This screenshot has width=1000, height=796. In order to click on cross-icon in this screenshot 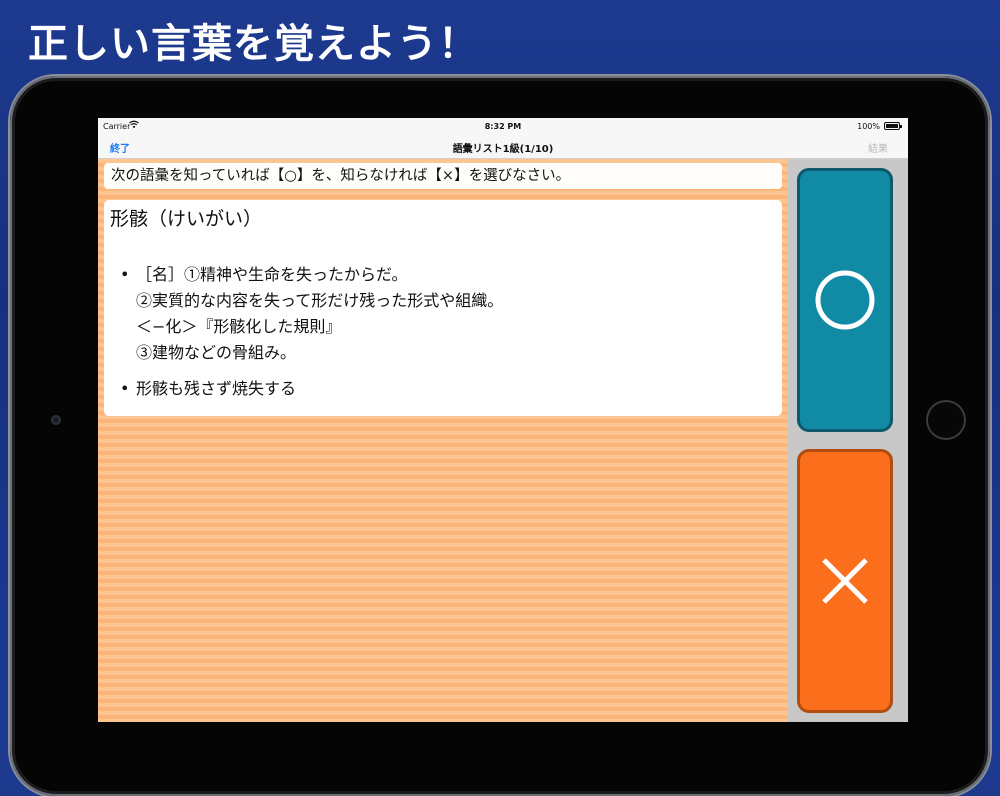, I will do `click(845, 581)`.